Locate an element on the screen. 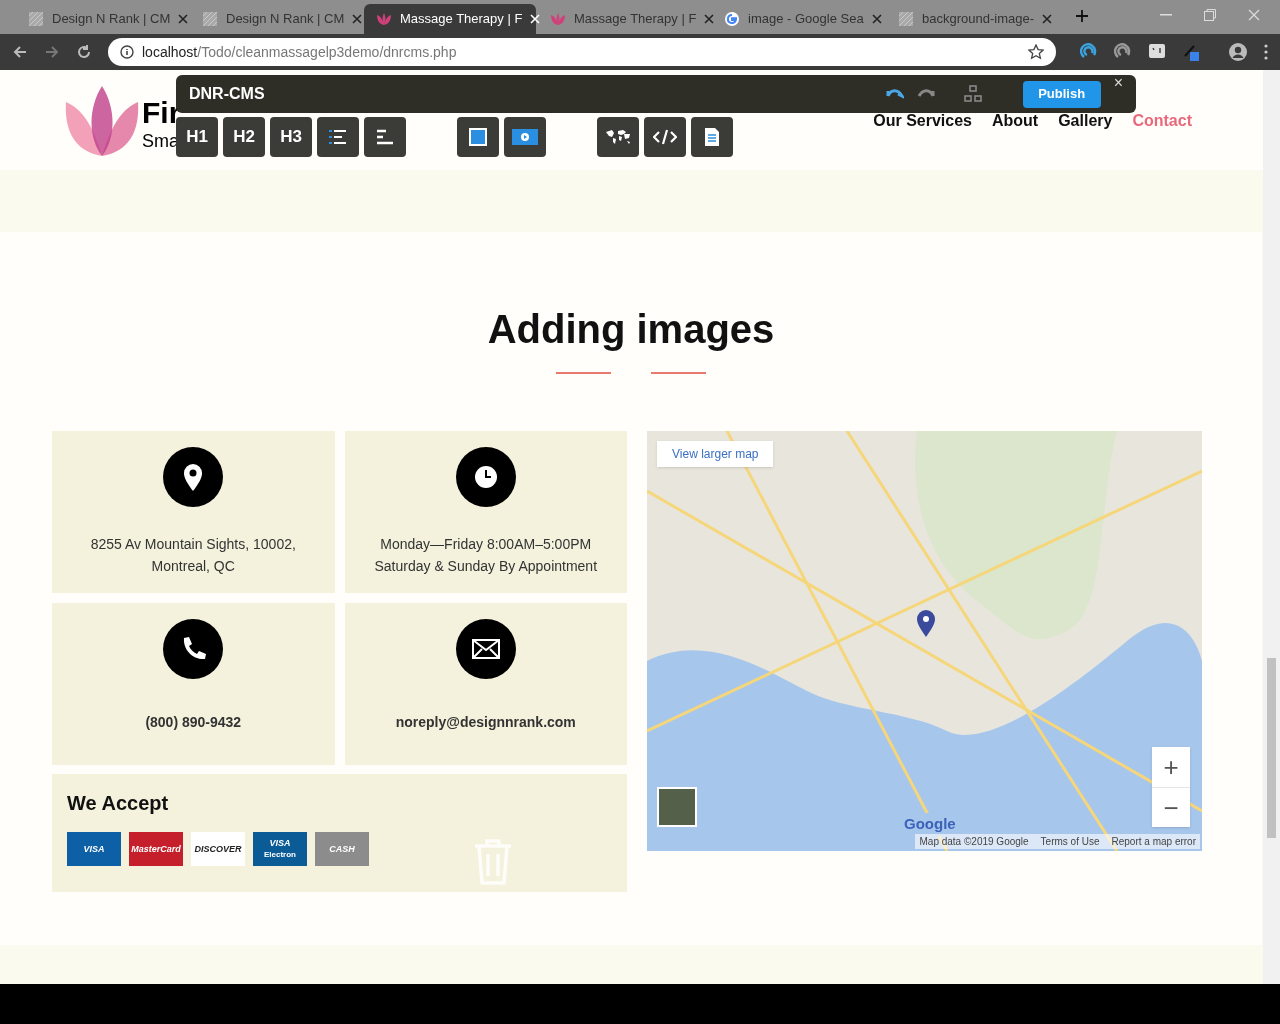  url-text: localhost/Todo/cleanmassagelp3demo/dnrcms.php is located at coordinates (300, 52).